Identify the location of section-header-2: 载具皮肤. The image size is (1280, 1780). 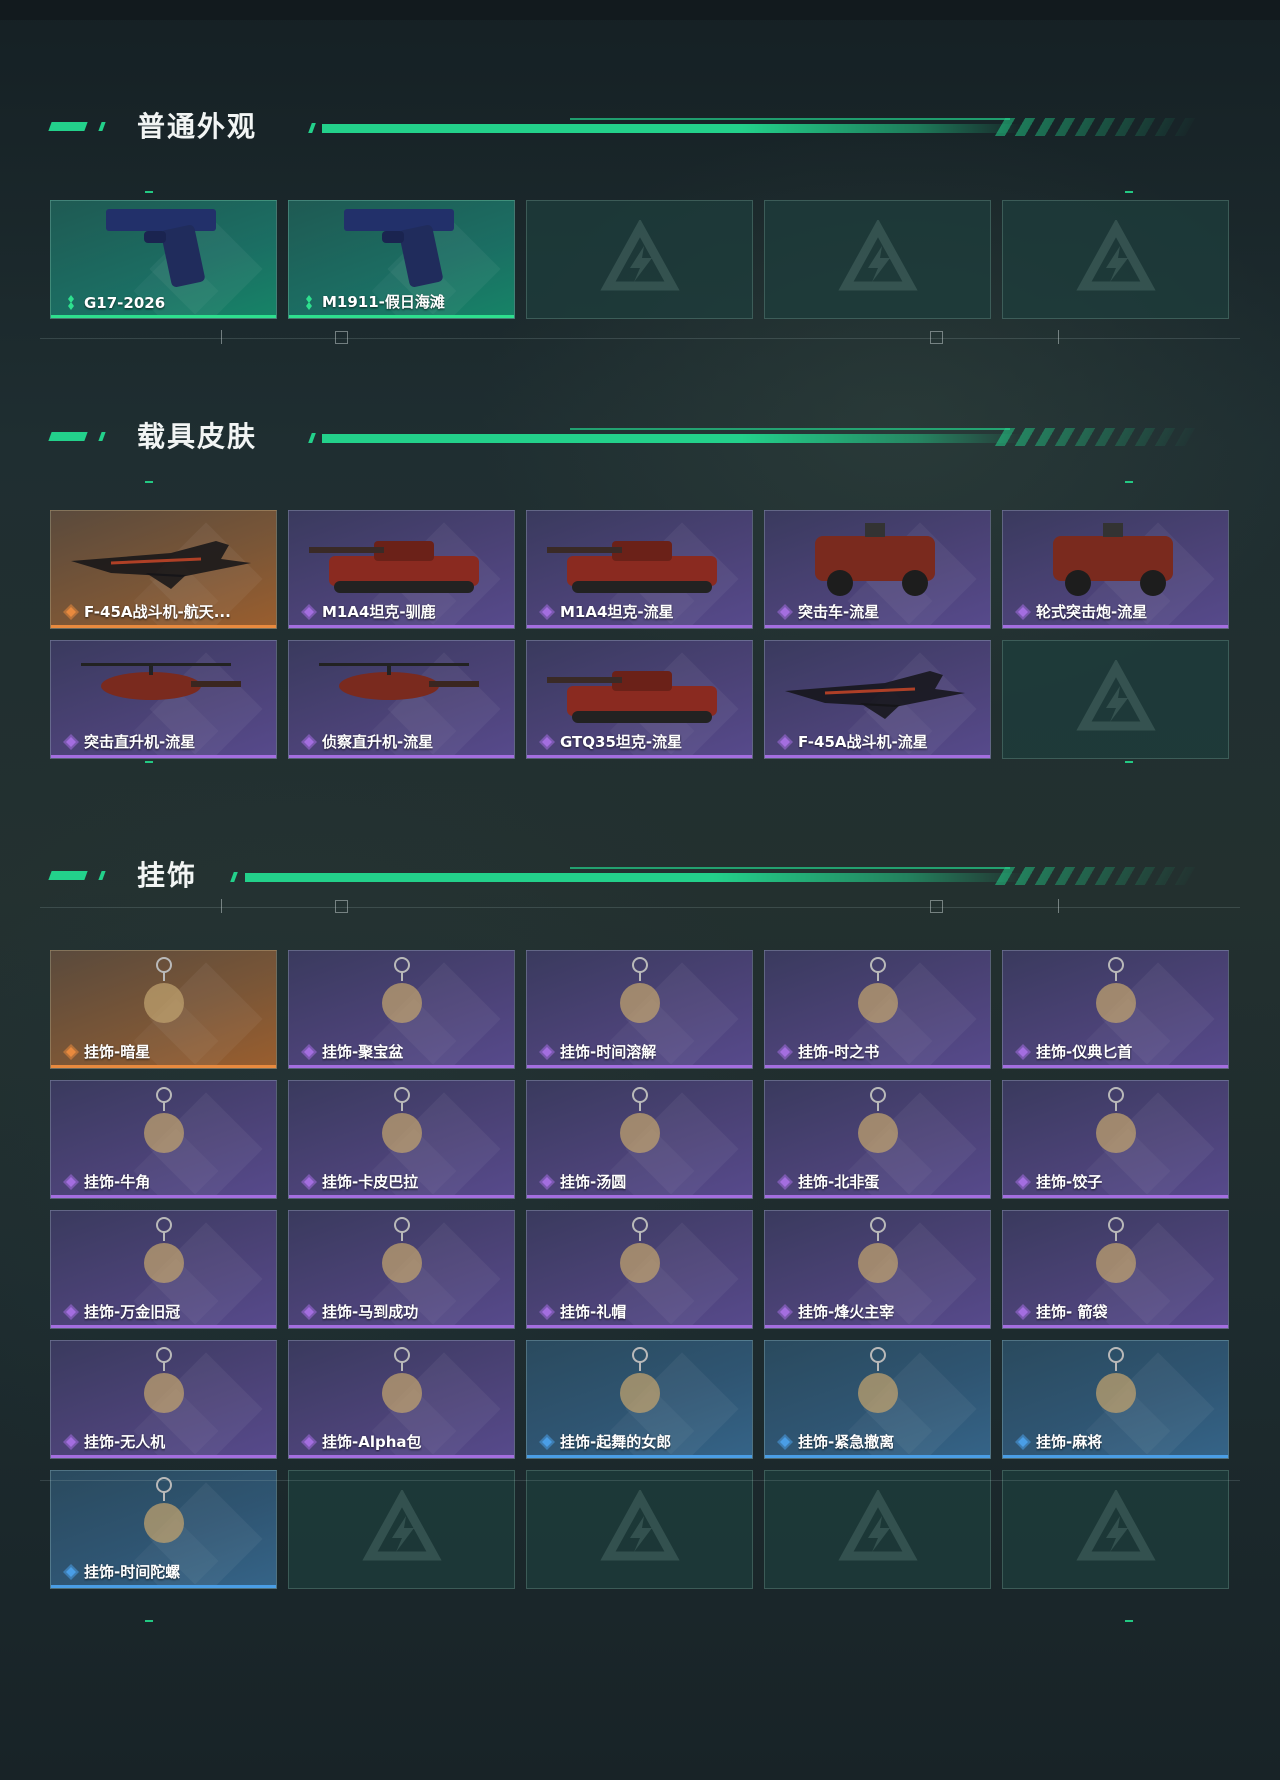
(627, 437).